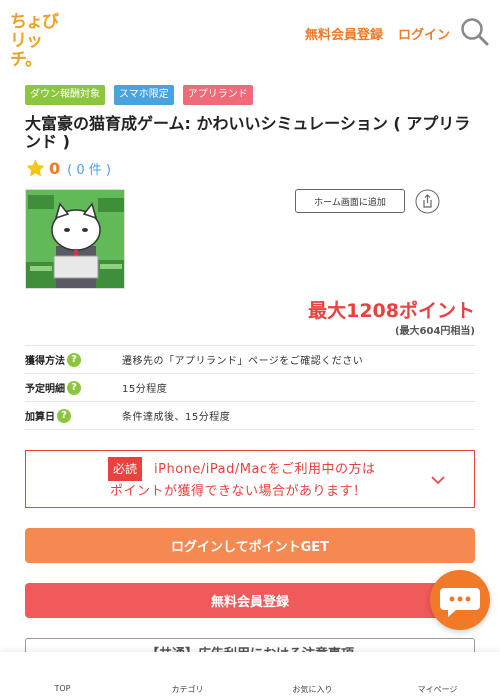 This screenshot has height=700, width=500. I want to click on header-login-link: ログイン, so click(424, 33).